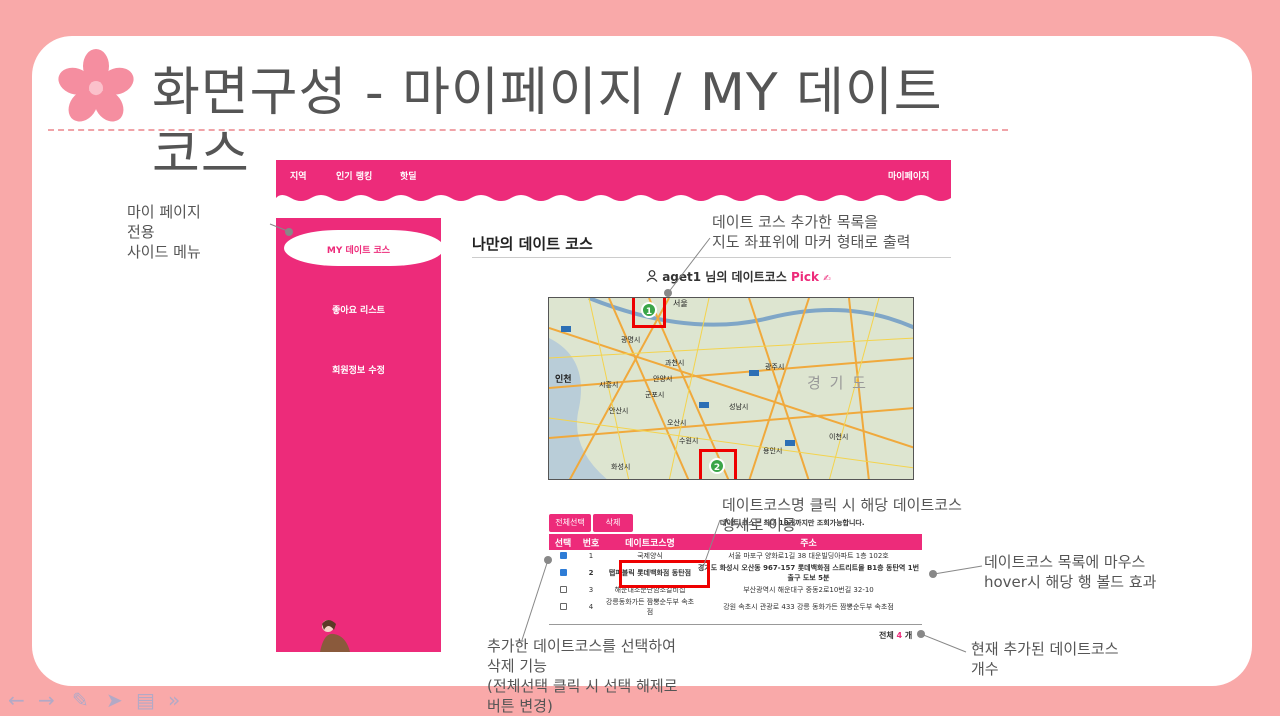 The width and height of the screenshot is (1280, 716). I want to click on side-item-my-course: MY 데이트 코스, so click(358, 249).